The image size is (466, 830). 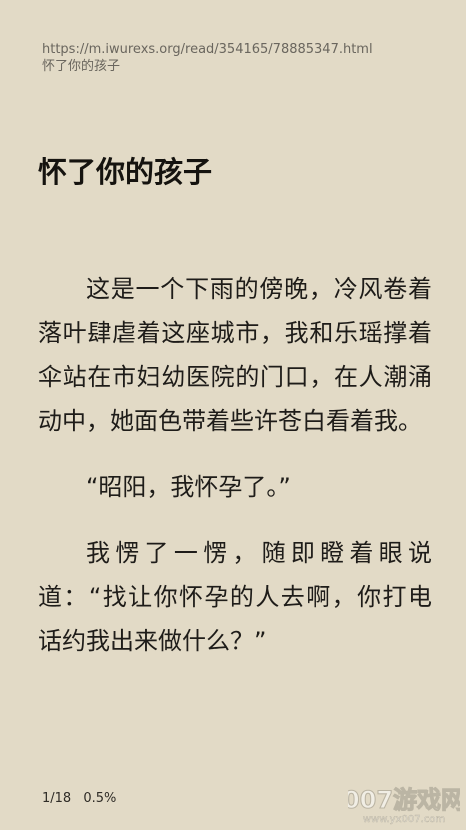 What do you see at coordinates (188, 487) in the screenshot?
I see `paragraph-2: “昭阳，我怀孕了。”` at bounding box center [188, 487].